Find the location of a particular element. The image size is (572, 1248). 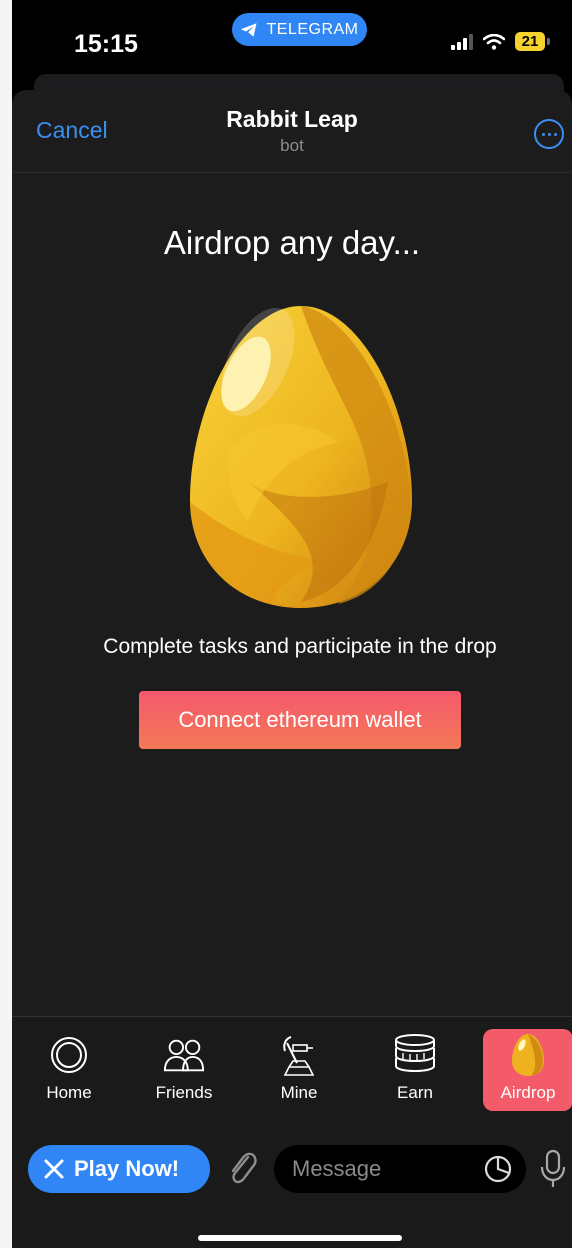

bot-title: Rabbit Leap is located at coordinates (292, 119).